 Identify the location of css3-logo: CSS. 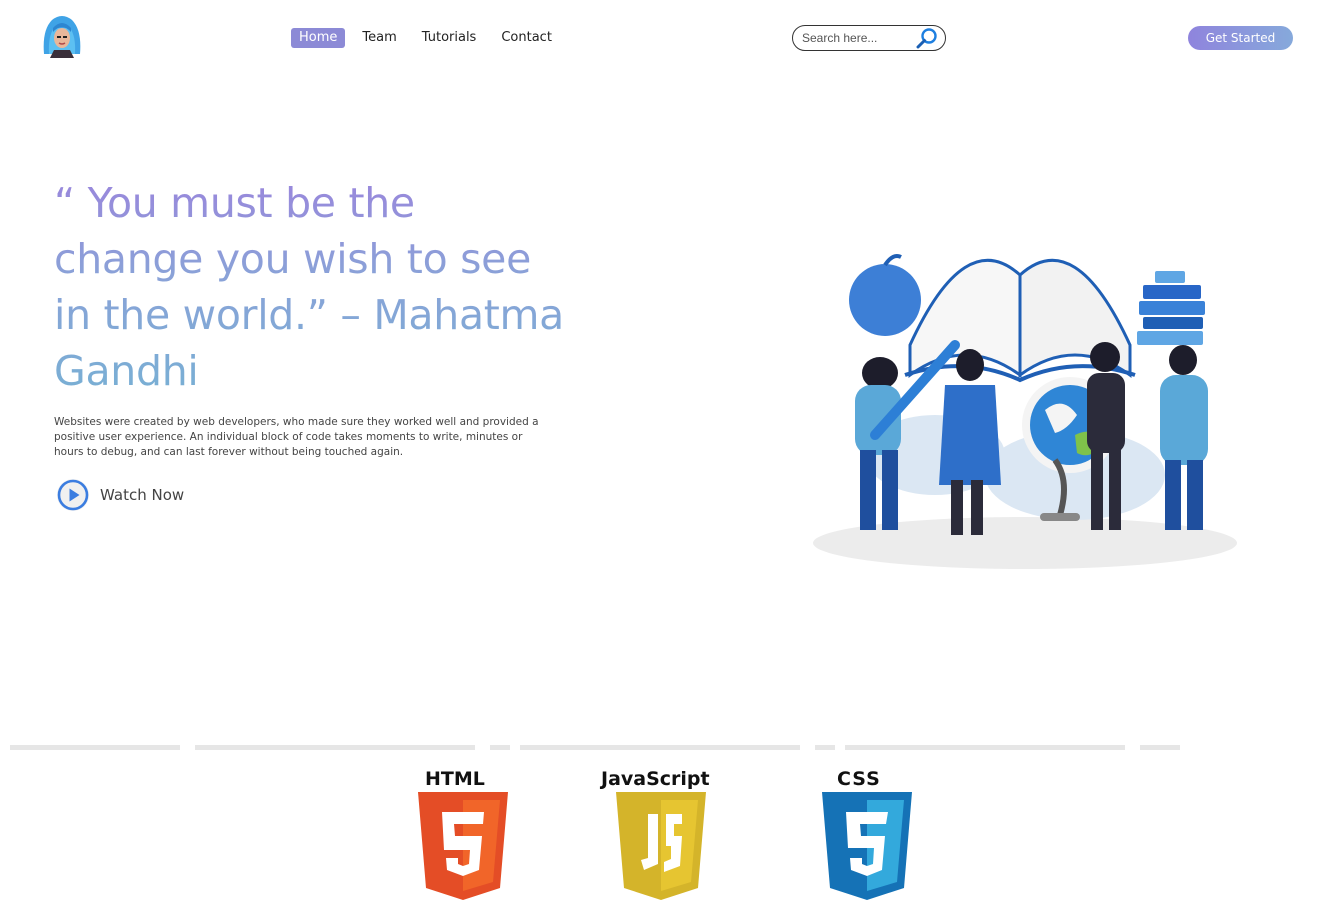
(867, 835).